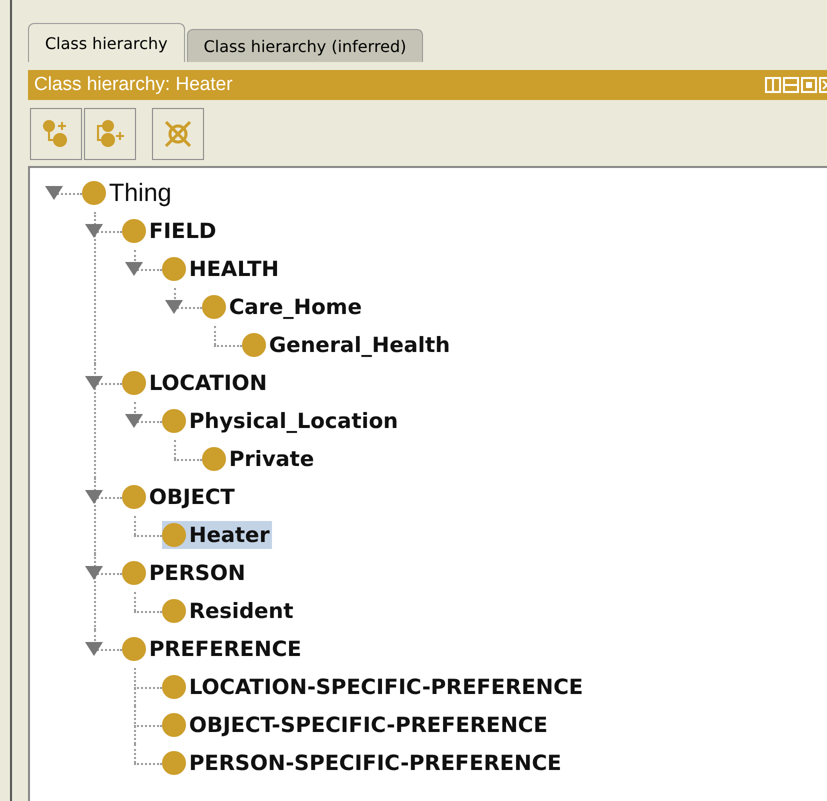 This screenshot has height=801, width=827. Describe the element at coordinates (192, 497) in the screenshot. I see `class-label: OBJECT` at that location.